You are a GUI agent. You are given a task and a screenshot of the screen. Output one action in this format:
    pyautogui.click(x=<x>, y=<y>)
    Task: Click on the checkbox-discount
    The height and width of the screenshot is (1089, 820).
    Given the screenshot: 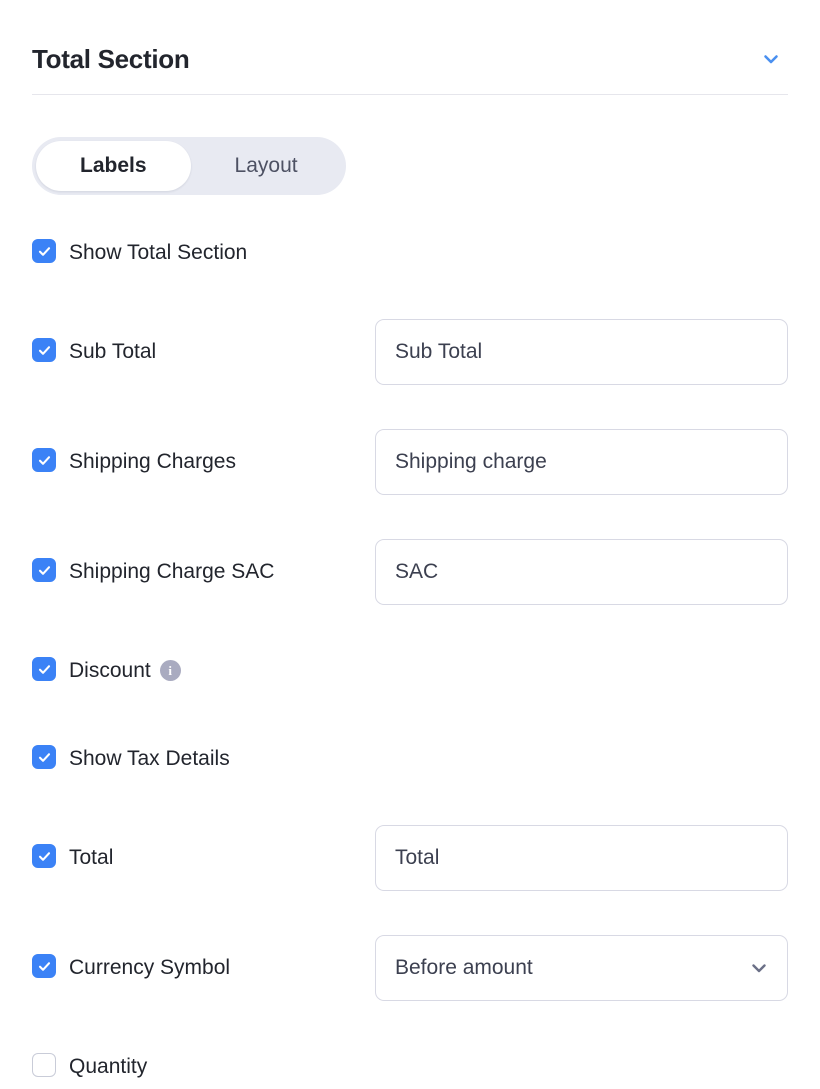 What is the action you would take?
    pyautogui.click(x=44, y=669)
    